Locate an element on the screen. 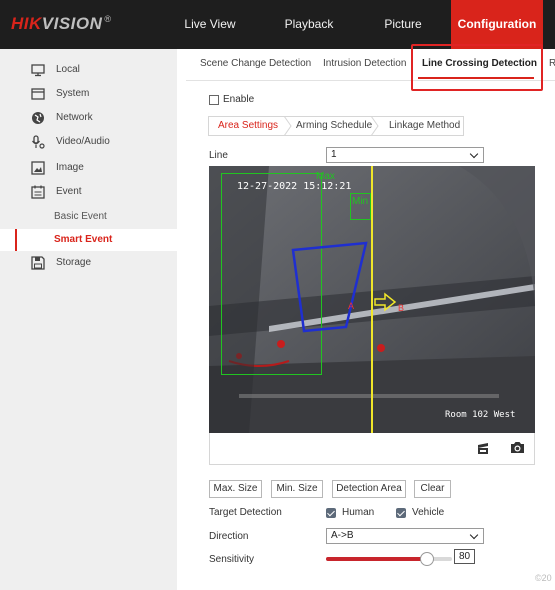  sensitivity-slider-thumb is located at coordinates (427, 559).